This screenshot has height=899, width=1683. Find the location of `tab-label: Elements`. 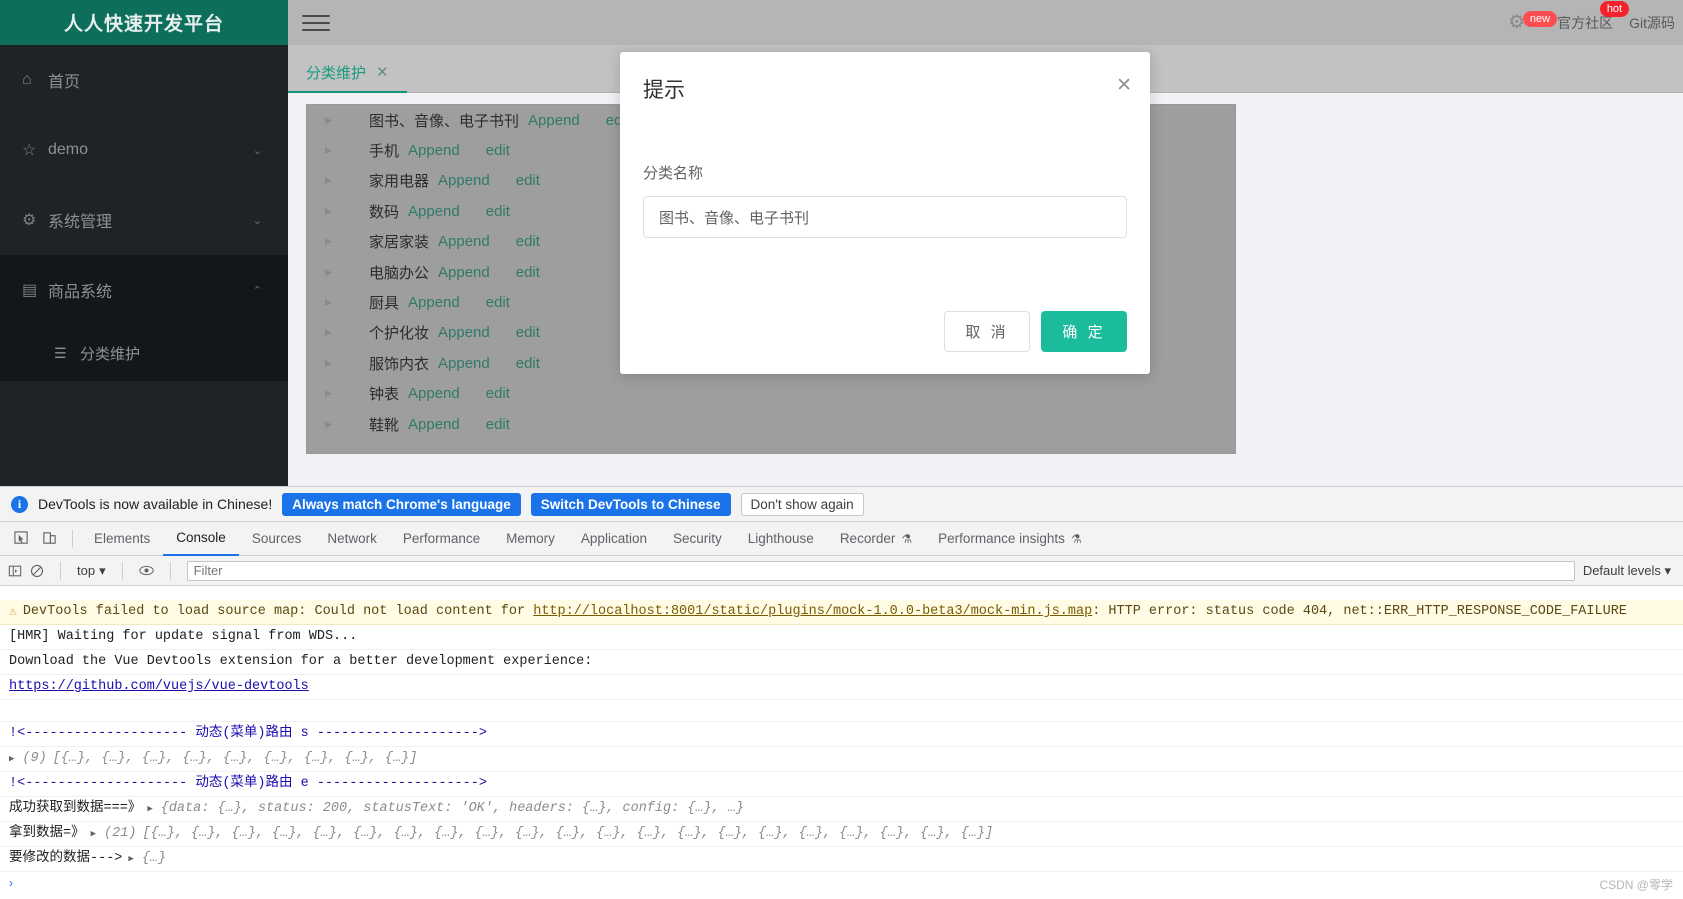

tab-label: Elements is located at coordinates (122, 538).